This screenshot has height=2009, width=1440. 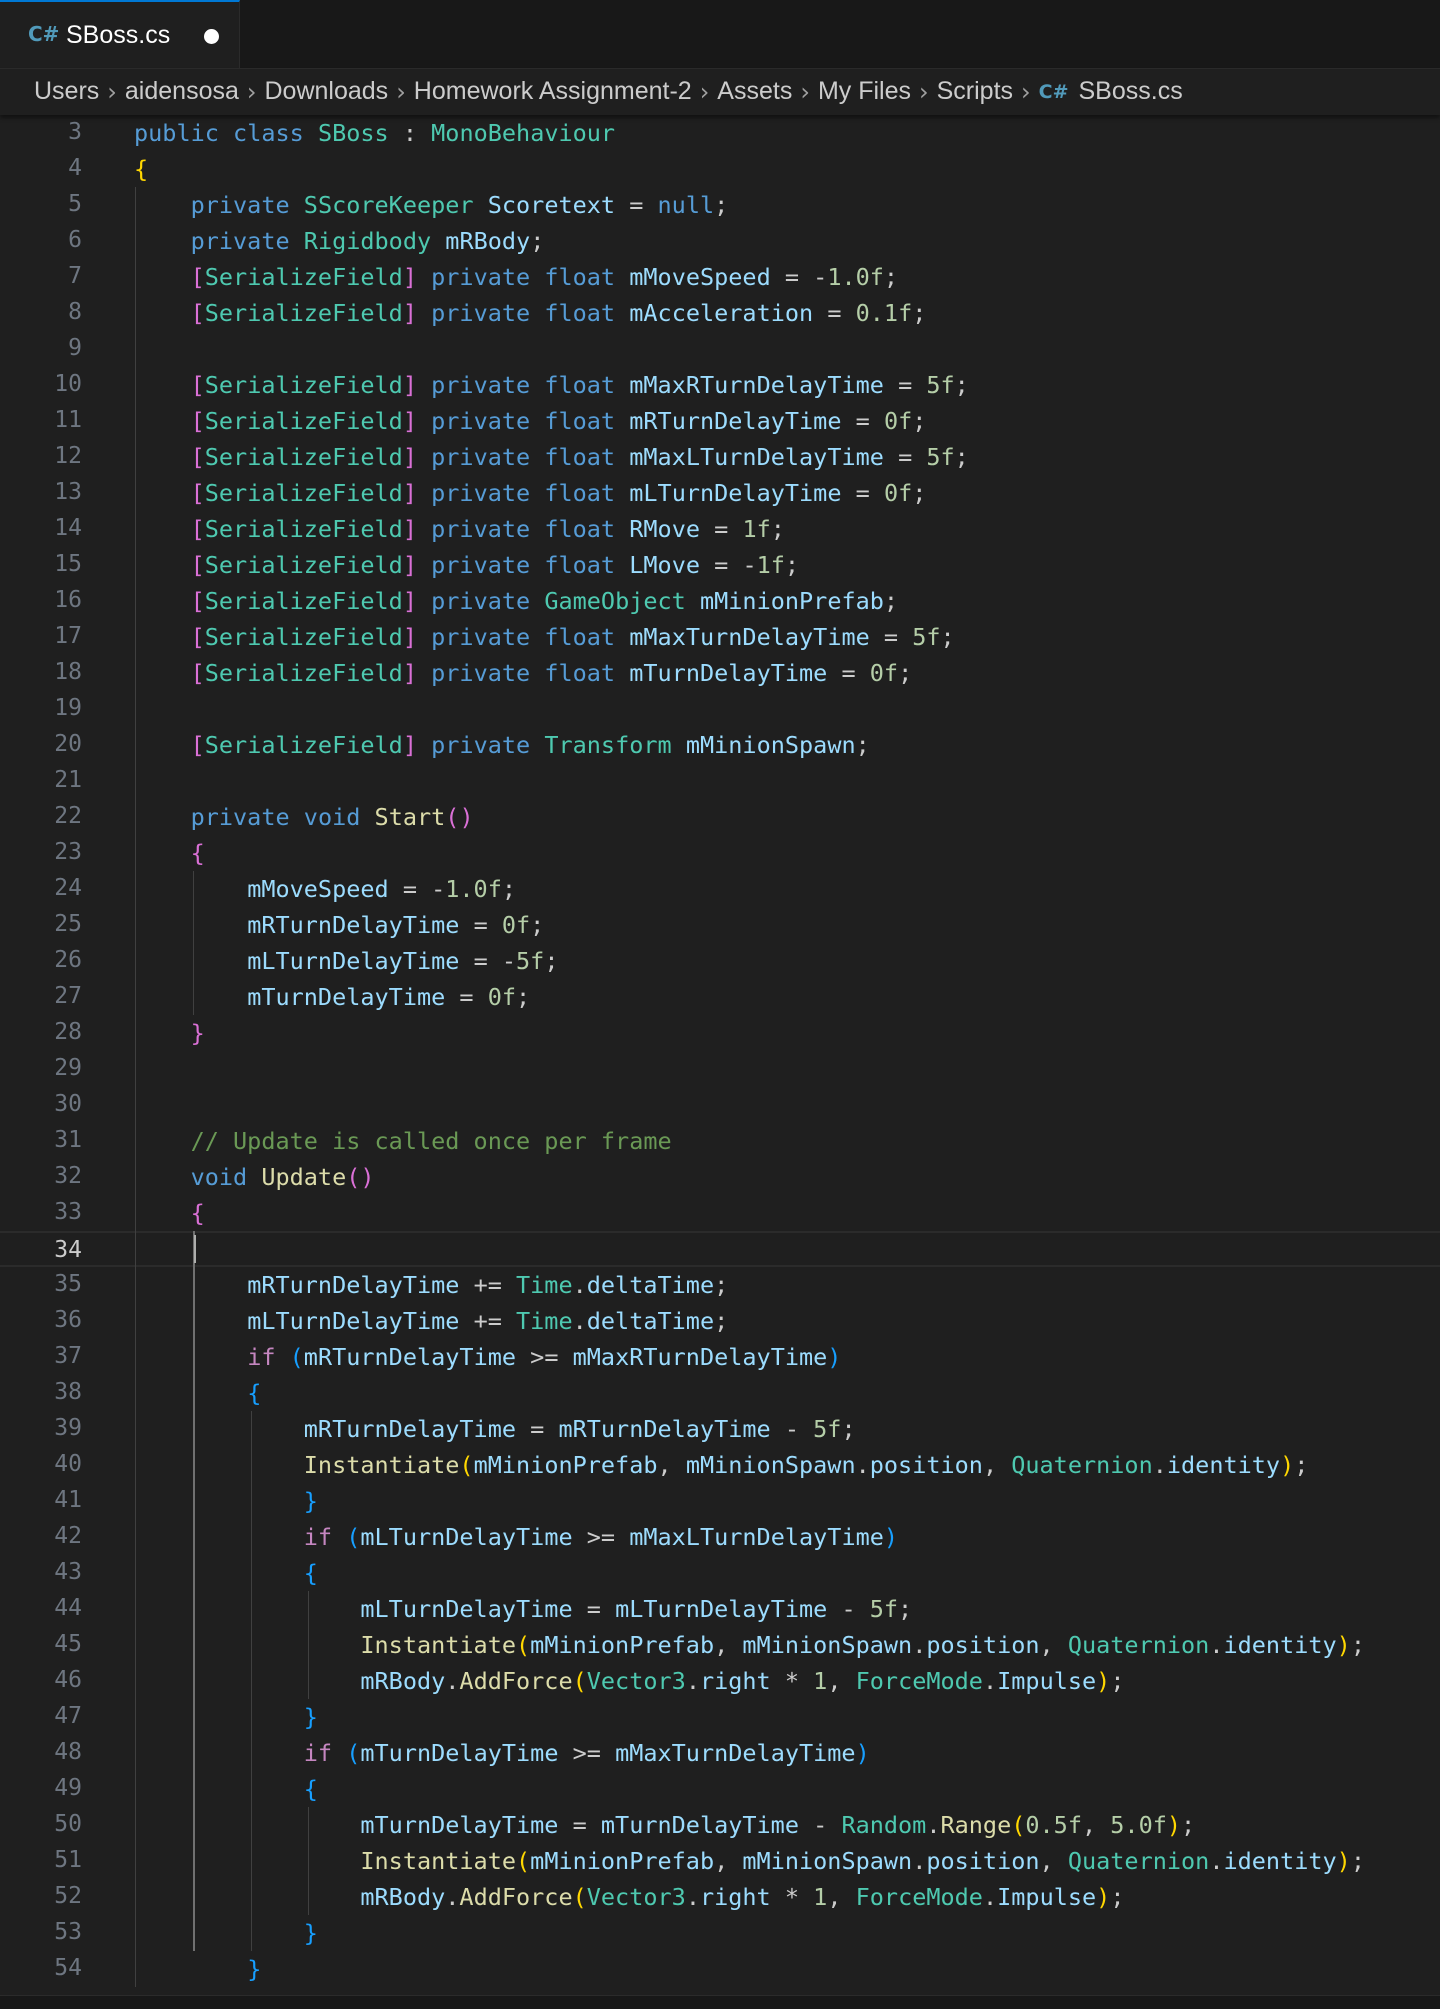 I want to click on code-line: 25 mRTurnDelayTime = 0f;, so click(x=720, y=925).